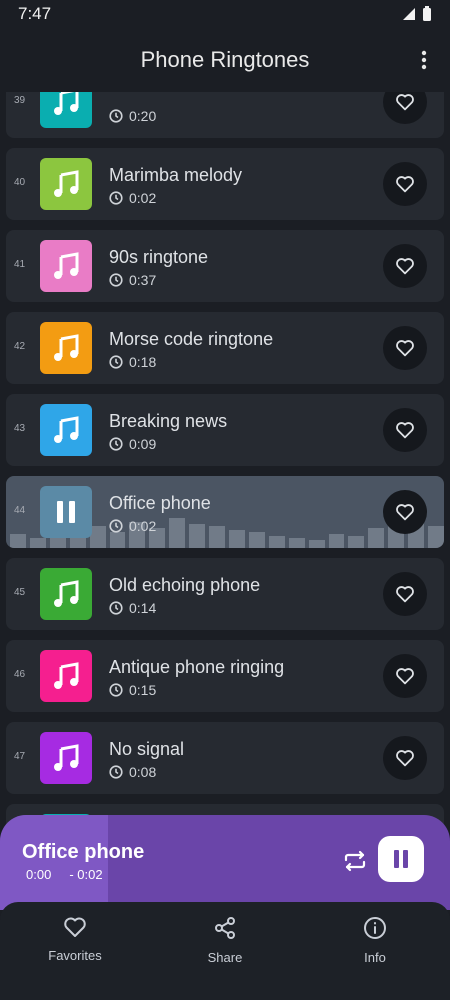 The image size is (450, 1000). Describe the element at coordinates (375, 928) in the screenshot. I see `info-icon` at that location.